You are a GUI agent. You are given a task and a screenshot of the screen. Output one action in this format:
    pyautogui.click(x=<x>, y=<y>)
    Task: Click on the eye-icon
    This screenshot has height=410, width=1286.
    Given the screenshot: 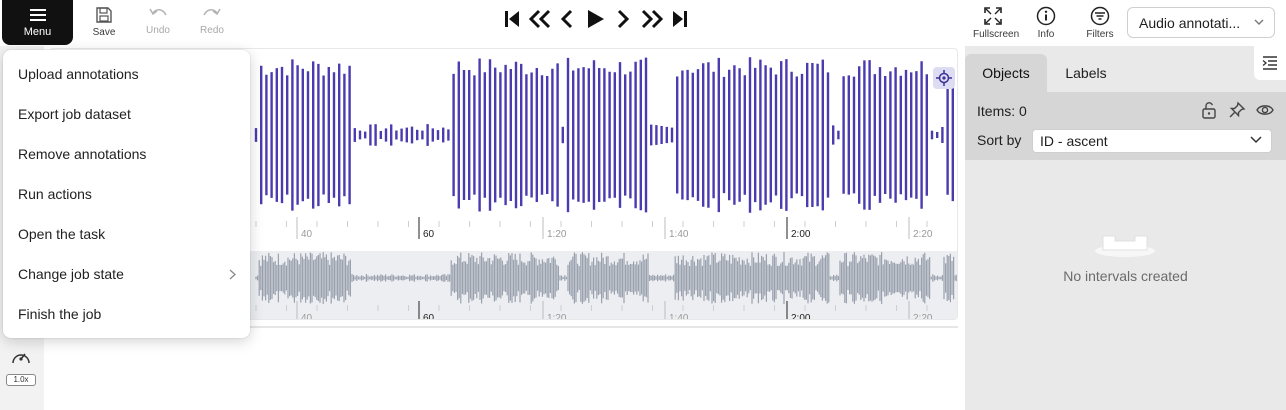 What is the action you would take?
    pyautogui.click(x=1265, y=110)
    